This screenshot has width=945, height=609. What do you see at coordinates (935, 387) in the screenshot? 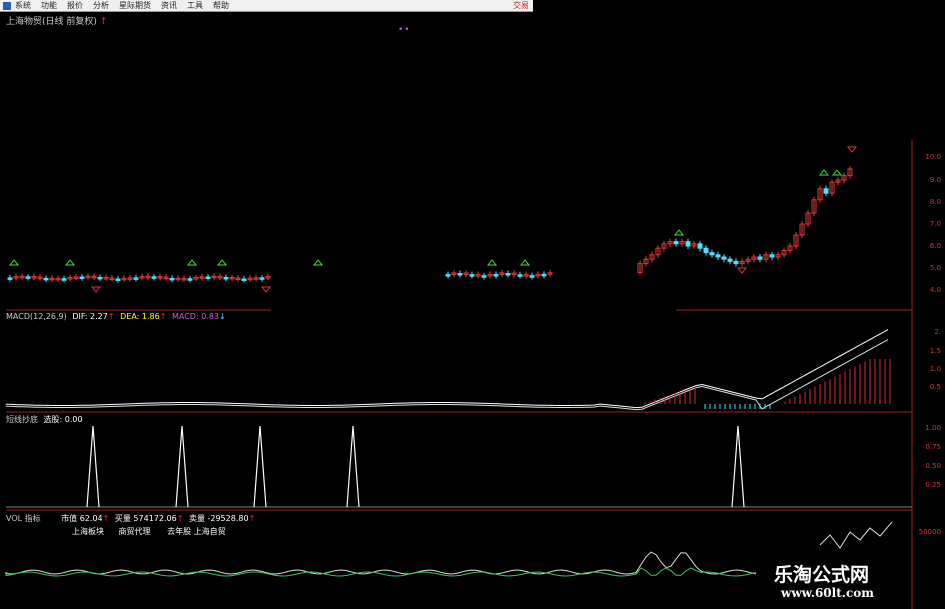
I see `macd-tick: 0.5` at bounding box center [935, 387].